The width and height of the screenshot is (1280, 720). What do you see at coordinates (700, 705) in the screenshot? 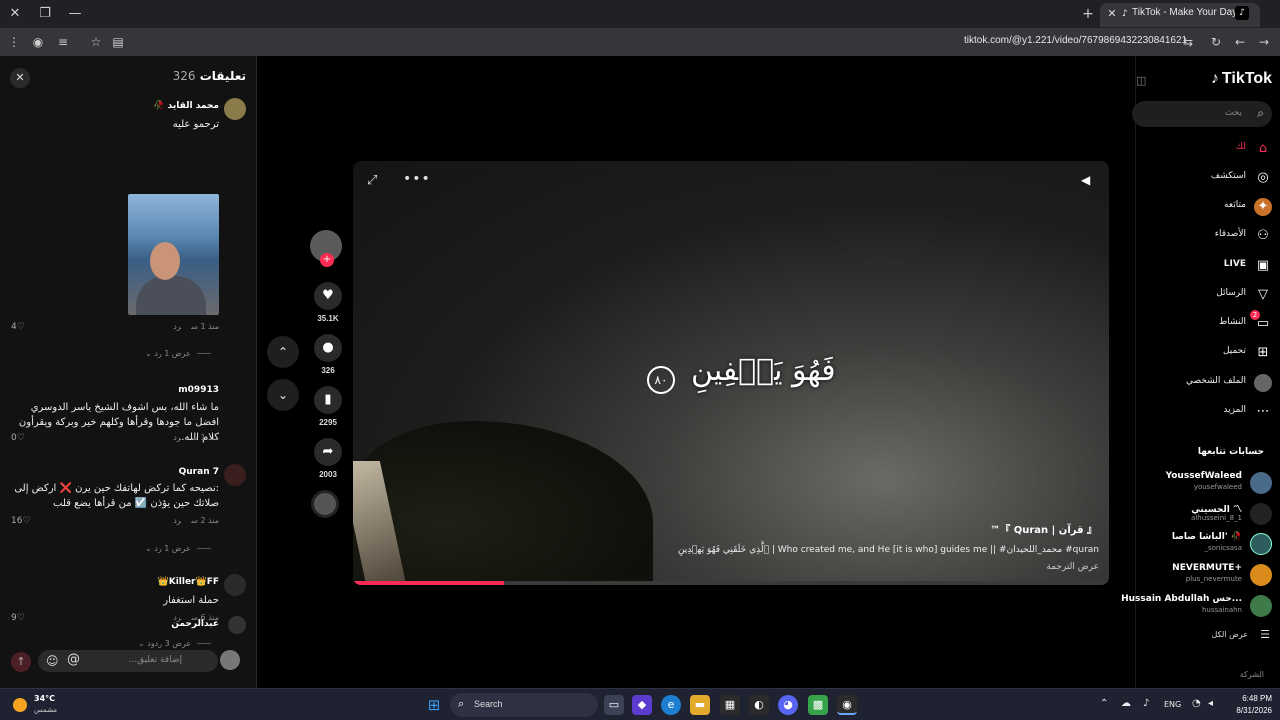
I see `file-explorer-icon: ▬` at bounding box center [700, 705].